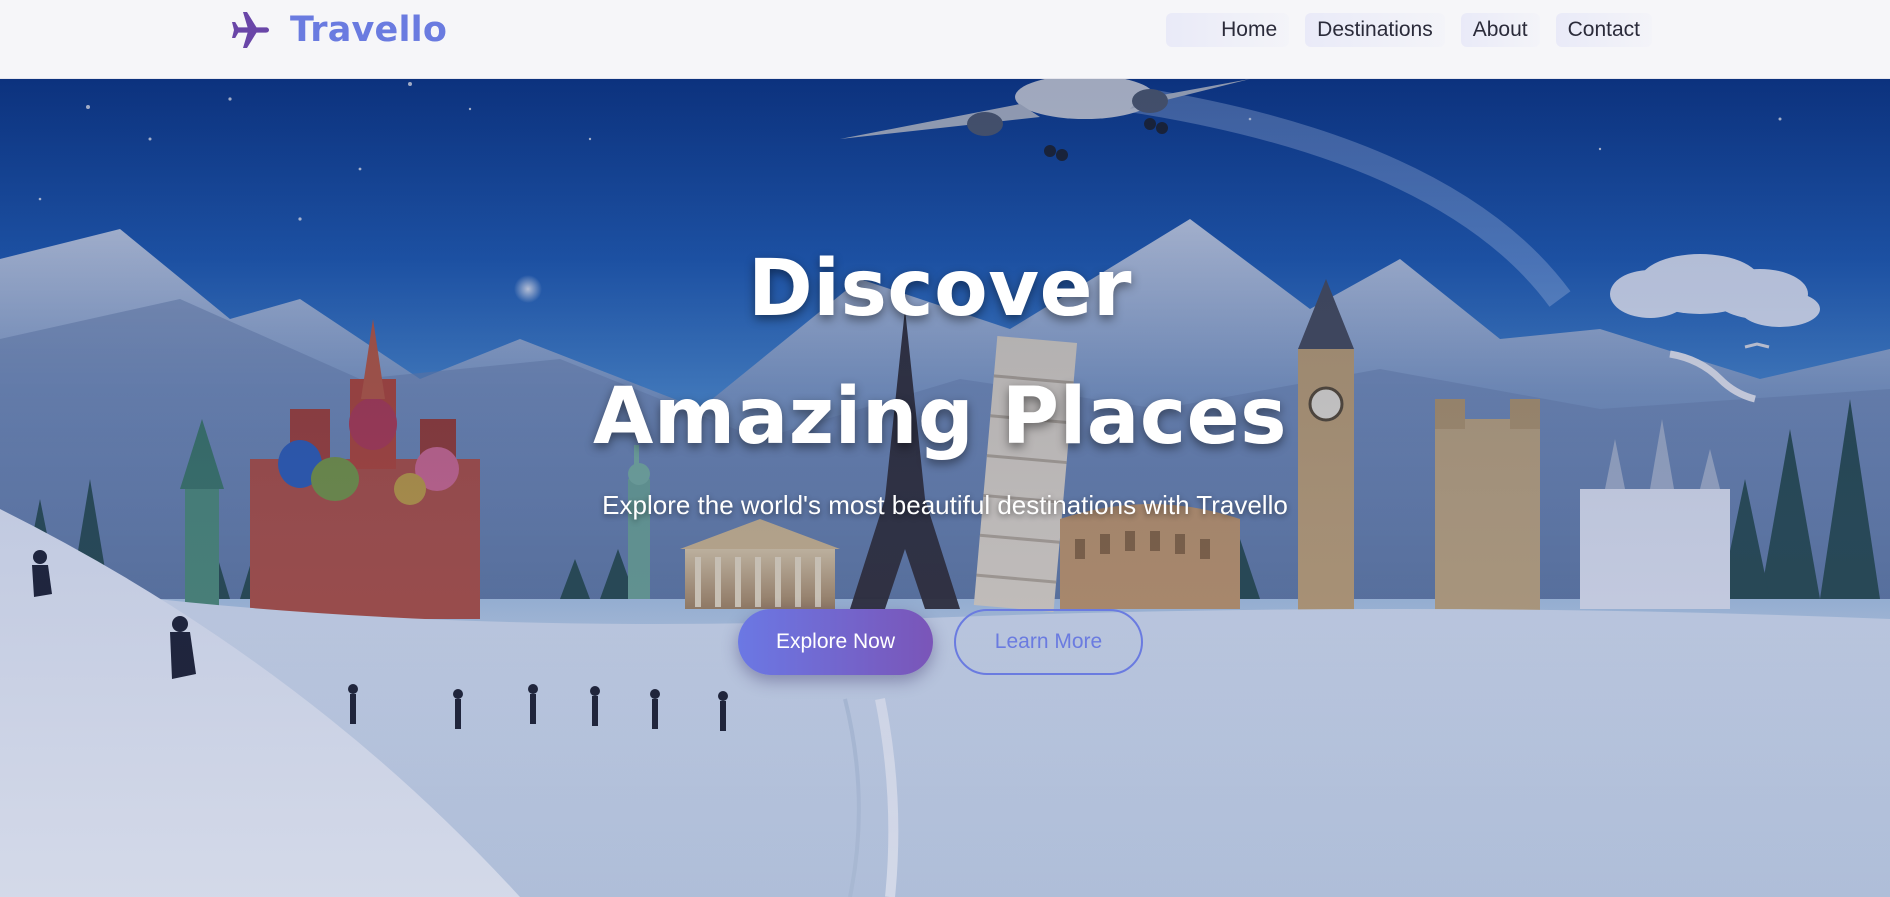  What do you see at coordinates (940, 353) in the screenshot?
I see `hero-title: Discover Amazing Places` at bounding box center [940, 353].